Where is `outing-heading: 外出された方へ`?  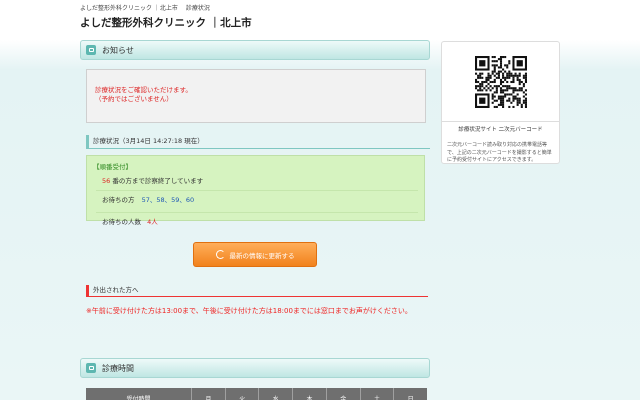 outing-heading: 外出された方へ is located at coordinates (257, 291).